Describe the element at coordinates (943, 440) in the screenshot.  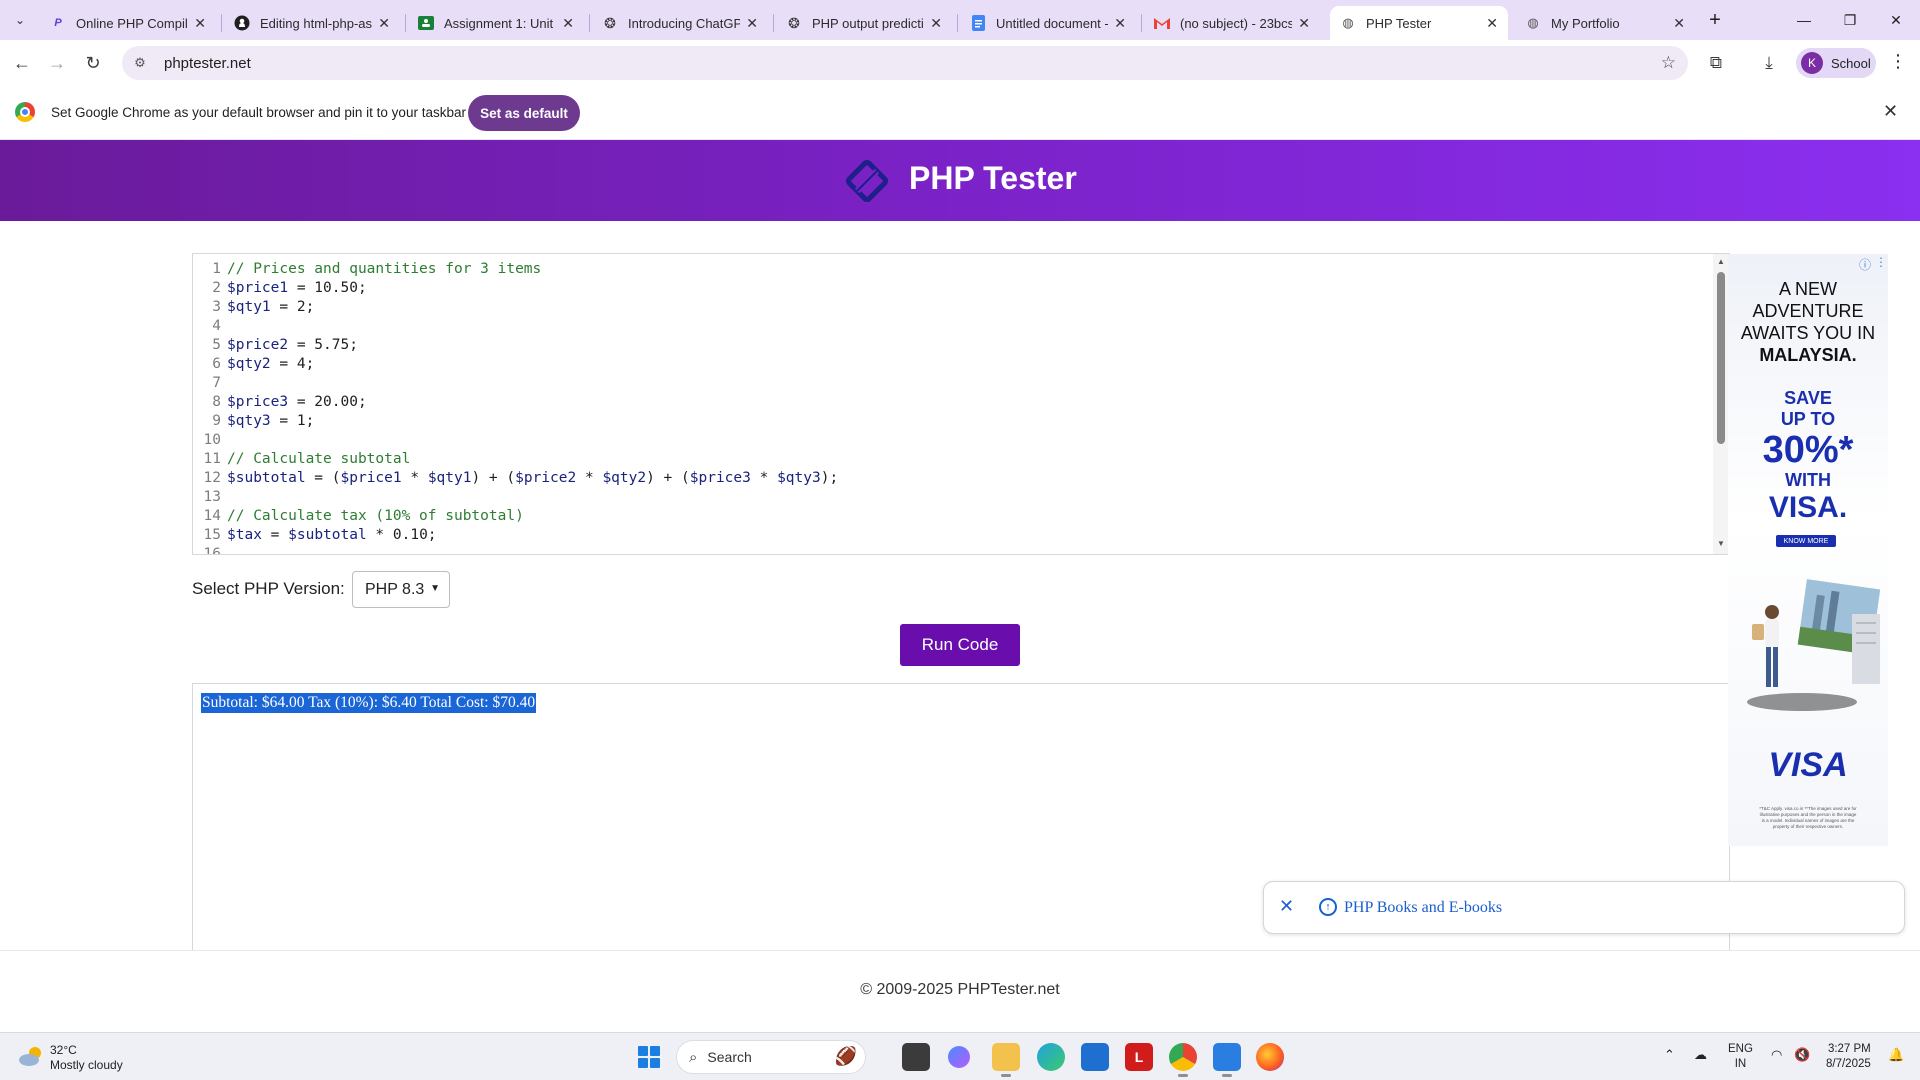
I see `code-line: 10` at that location.